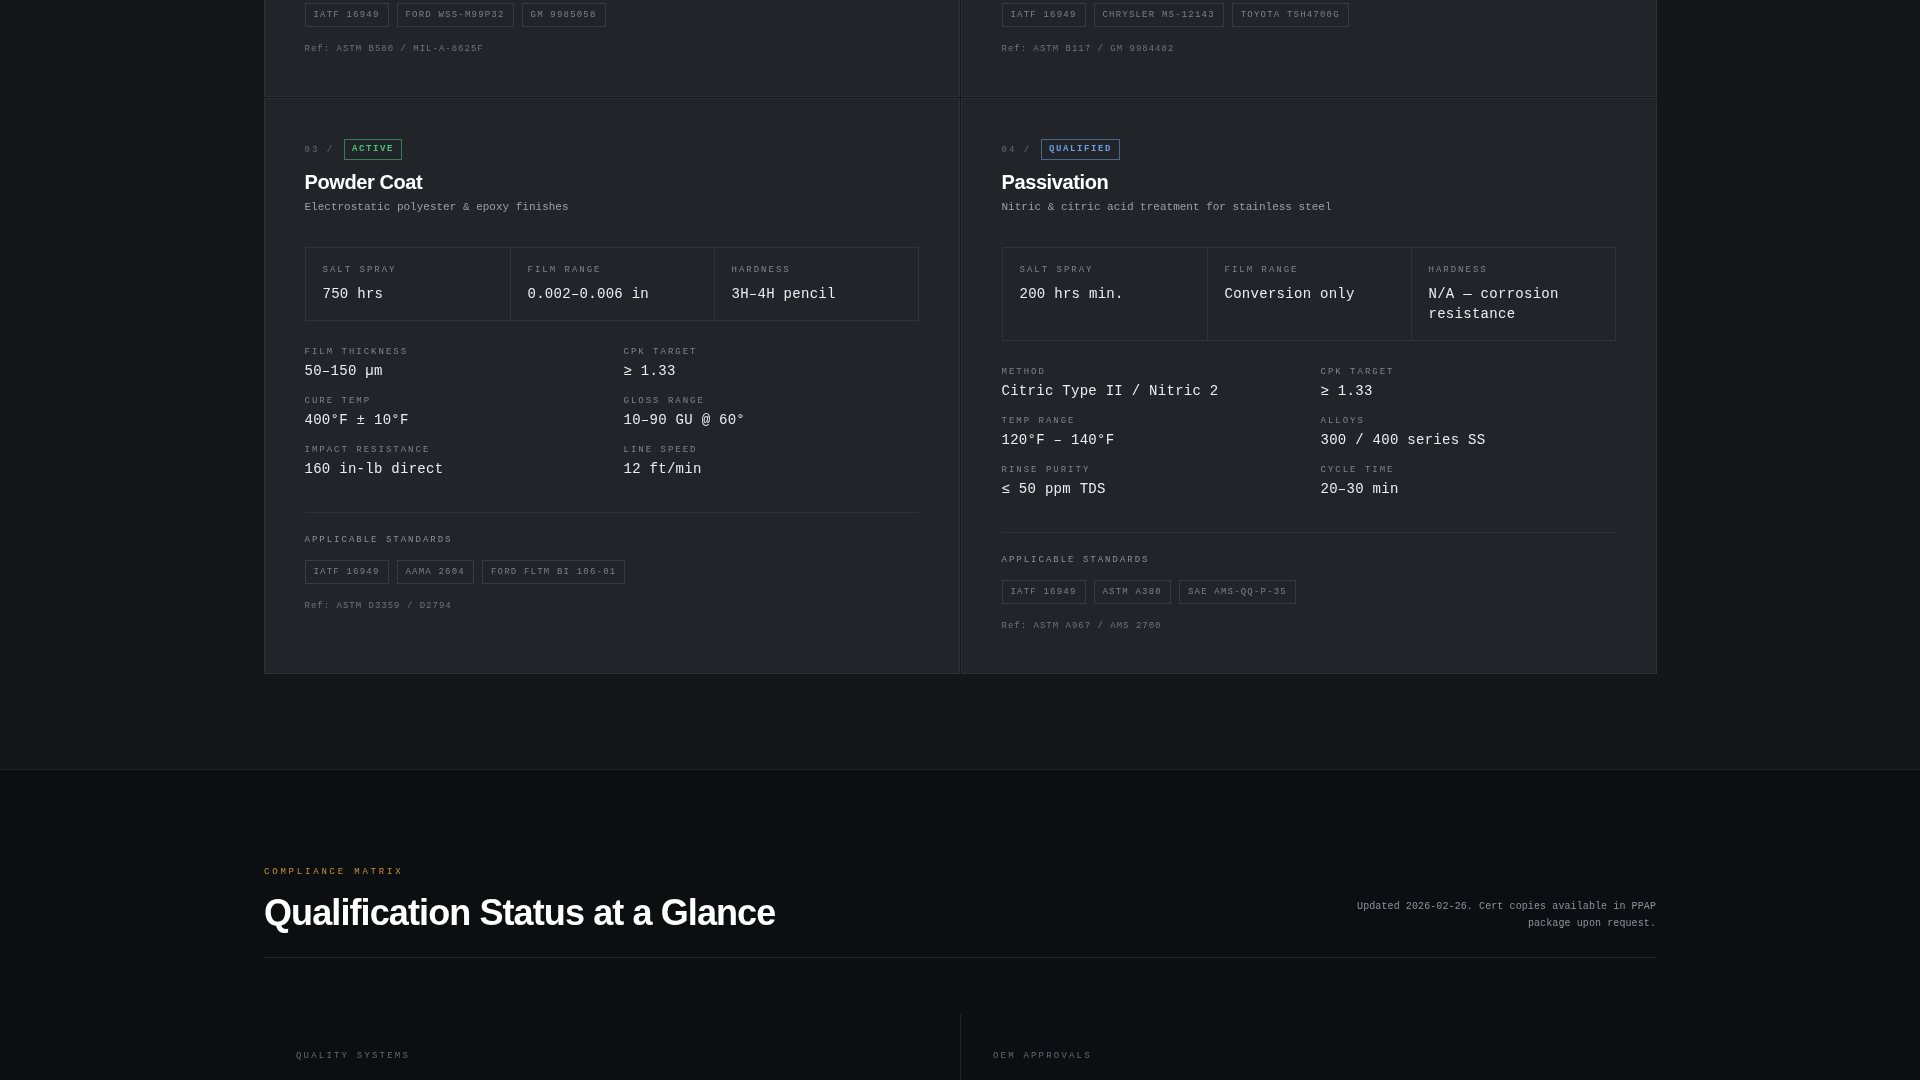 The width and height of the screenshot is (1920, 1080). What do you see at coordinates (1058, 440) in the screenshot?
I see `spec-value: 120°F – 140°F` at bounding box center [1058, 440].